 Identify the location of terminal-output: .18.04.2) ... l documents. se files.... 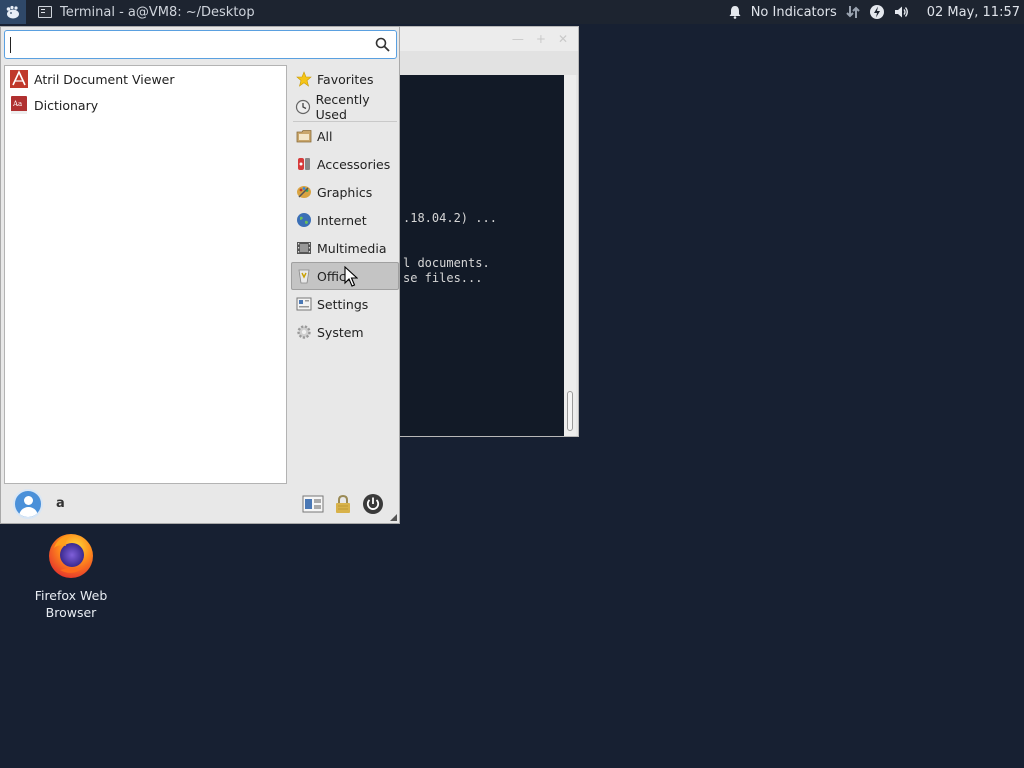
(482, 255).